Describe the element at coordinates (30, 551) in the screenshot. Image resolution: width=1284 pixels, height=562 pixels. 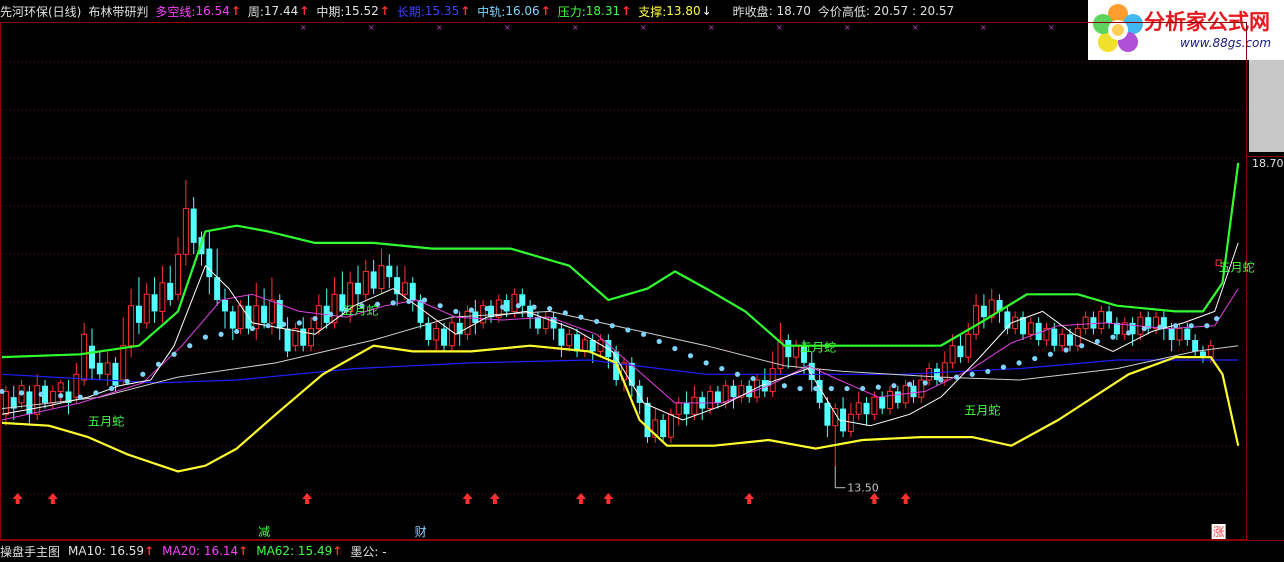
I see `footer-title: 操盘手主图` at that location.